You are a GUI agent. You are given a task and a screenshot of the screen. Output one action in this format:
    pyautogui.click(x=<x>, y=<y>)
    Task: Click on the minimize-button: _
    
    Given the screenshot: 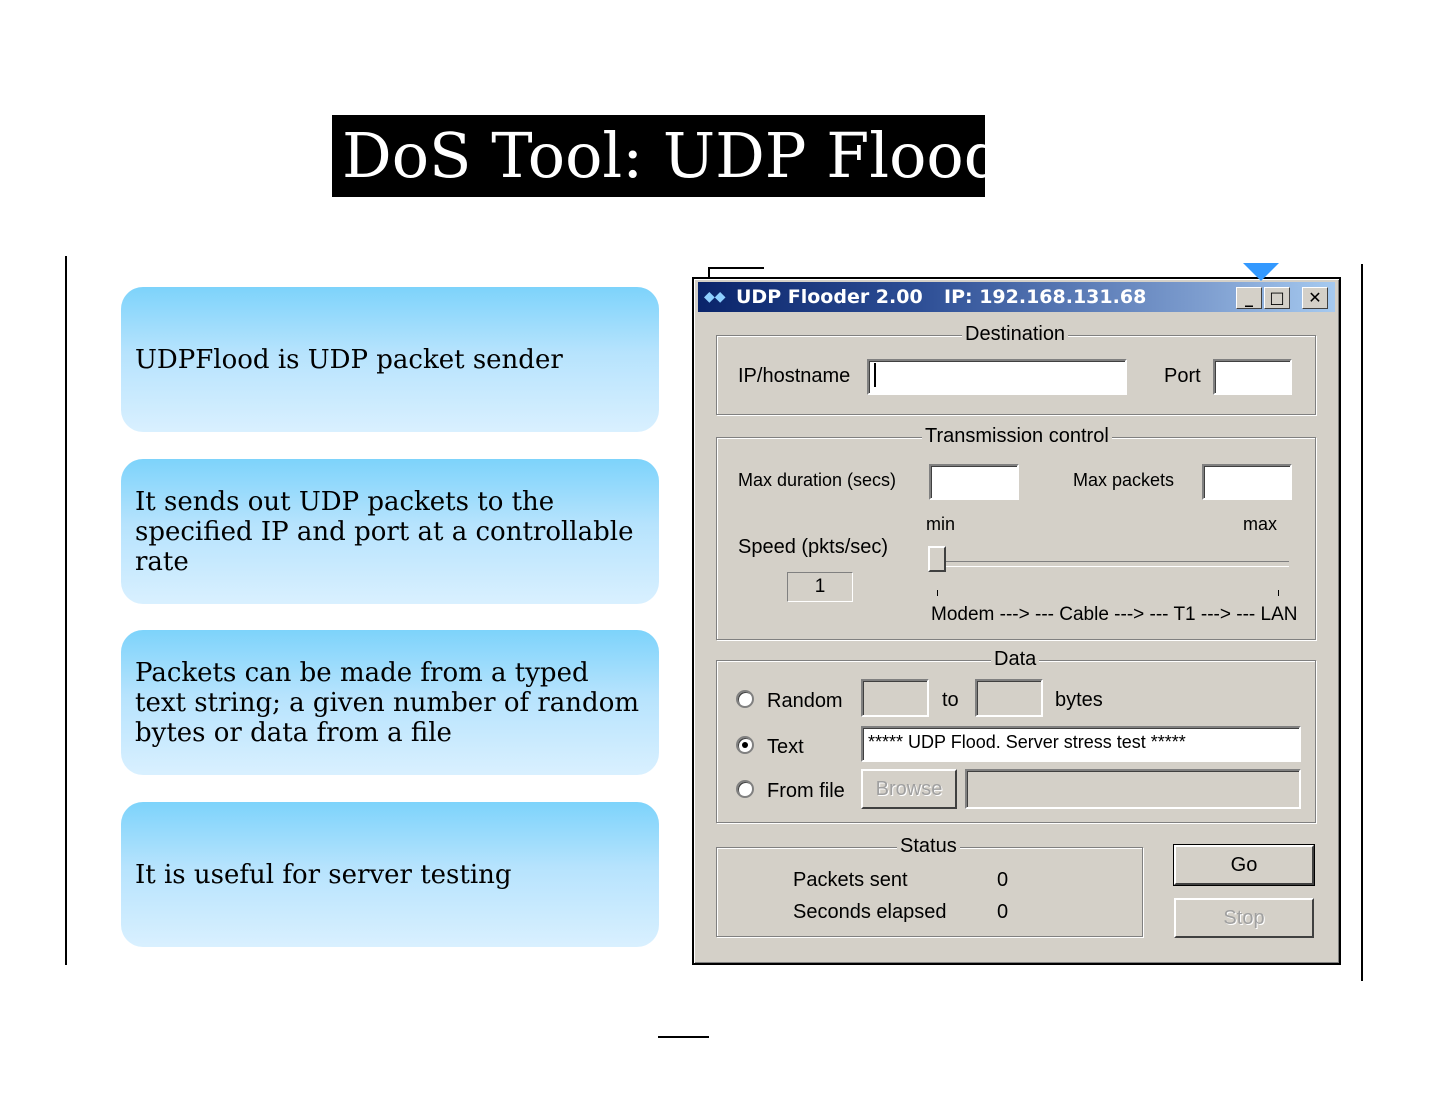 What is the action you would take?
    pyautogui.click(x=1249, y=298)
    